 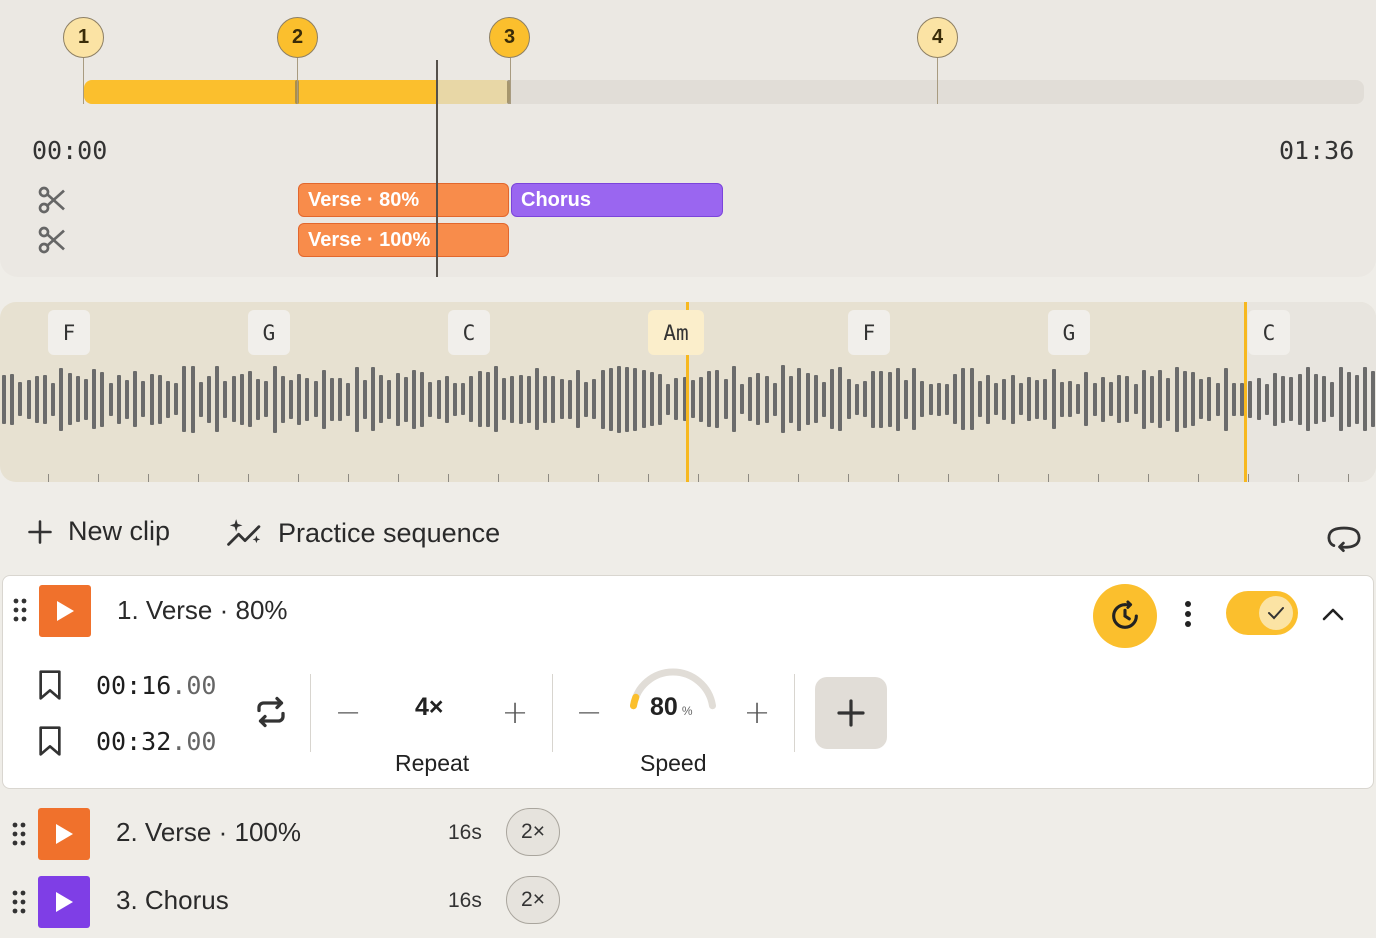 What do you see at coordinates (757, 712) in the screenshot?
I see `speed-increment-button: +` at bounding box center [757, 712].